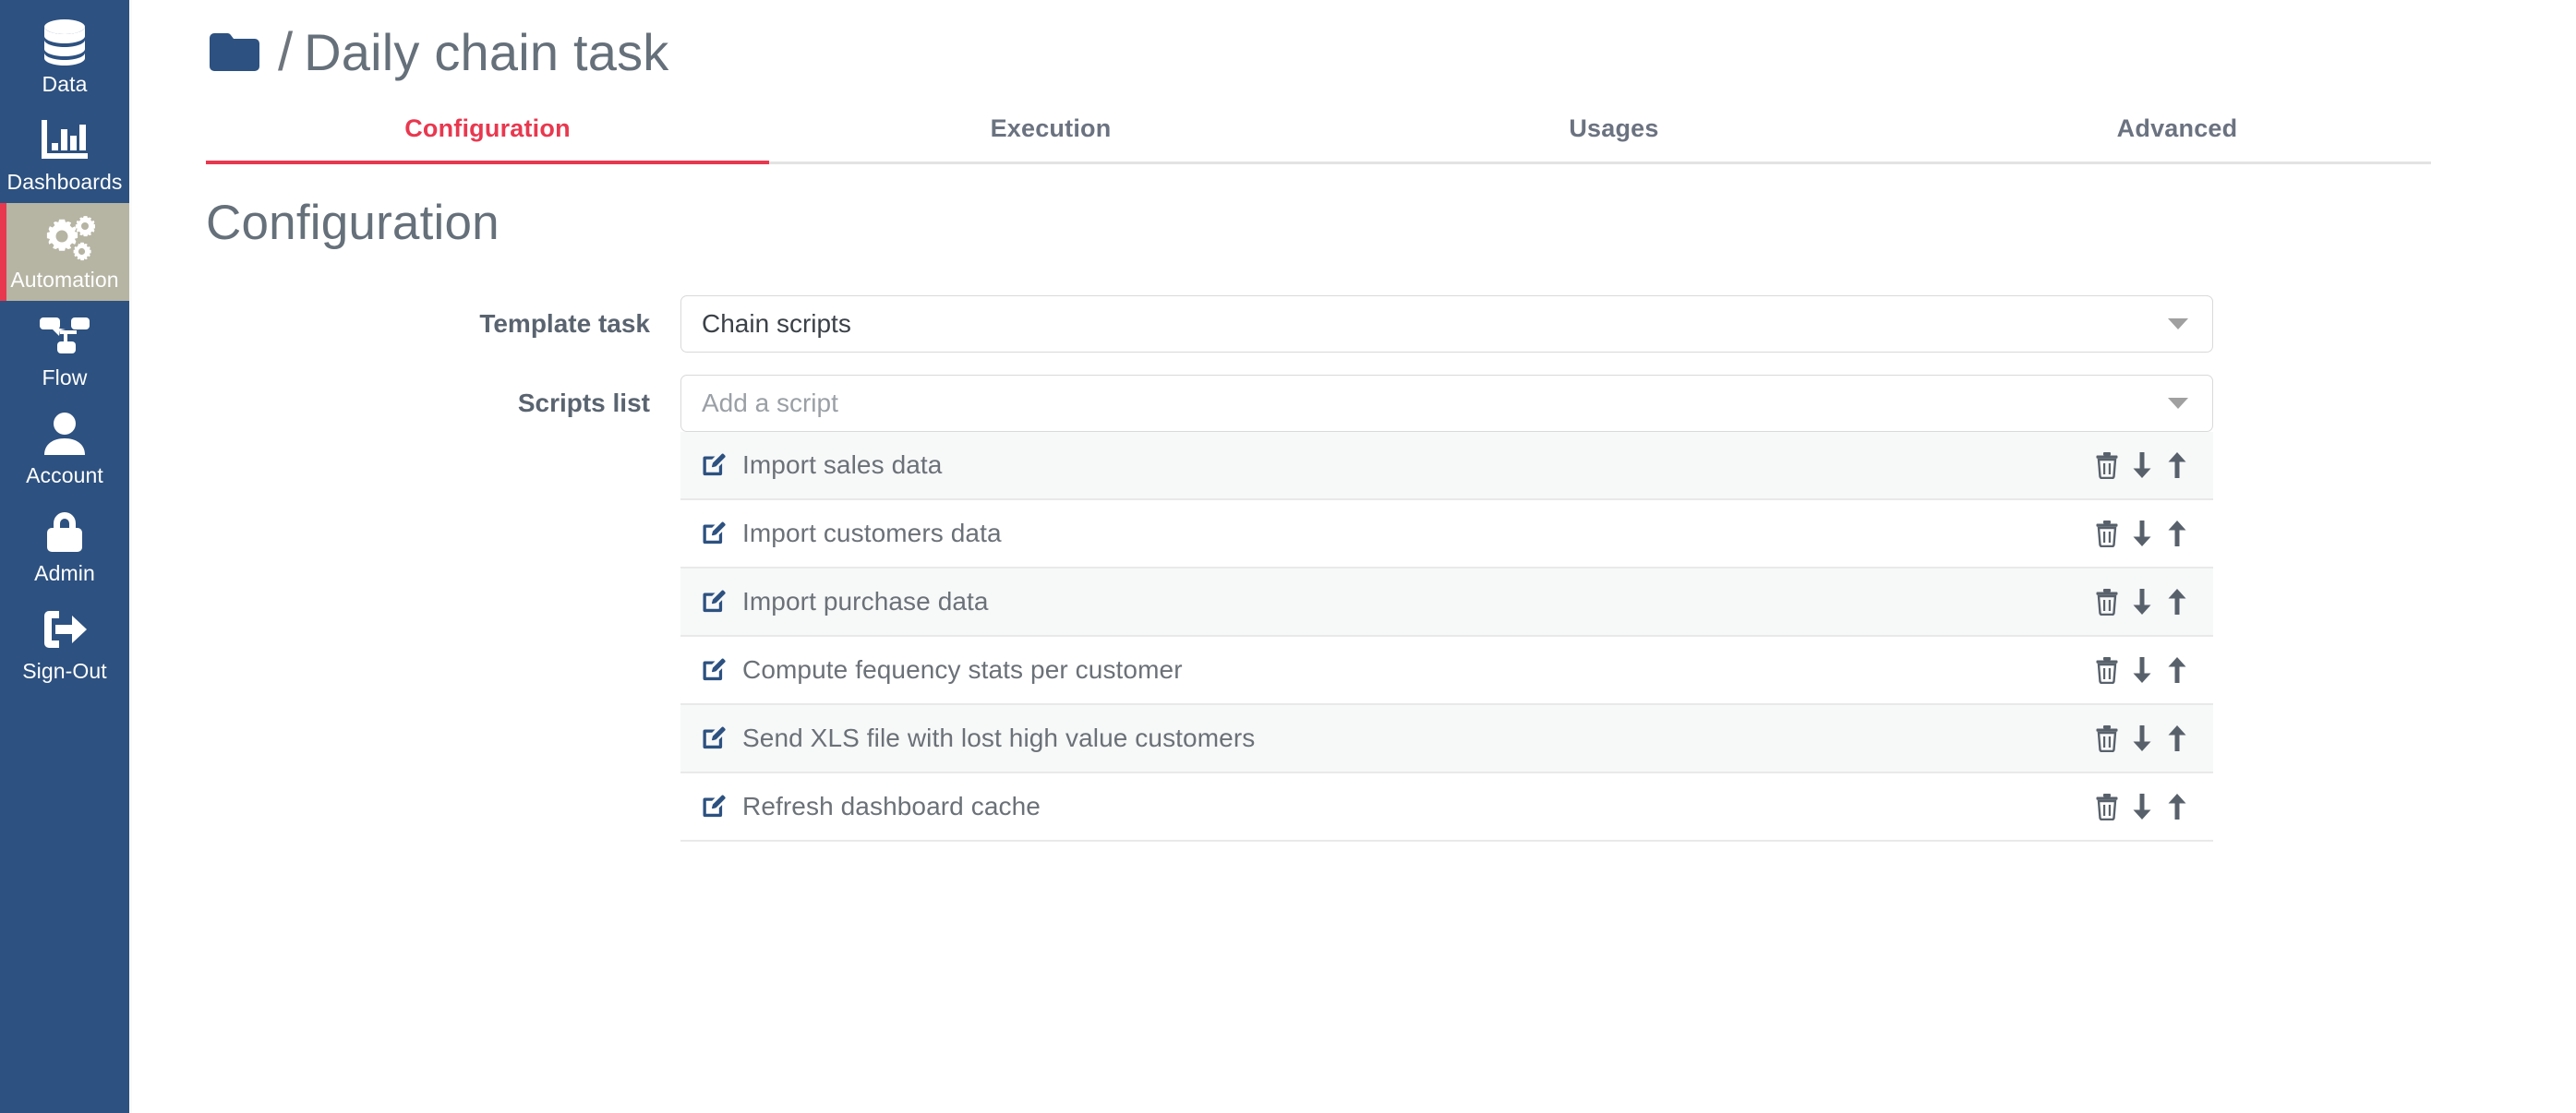  I want to click on sidebar-item-label: Account, so click(64, 475).